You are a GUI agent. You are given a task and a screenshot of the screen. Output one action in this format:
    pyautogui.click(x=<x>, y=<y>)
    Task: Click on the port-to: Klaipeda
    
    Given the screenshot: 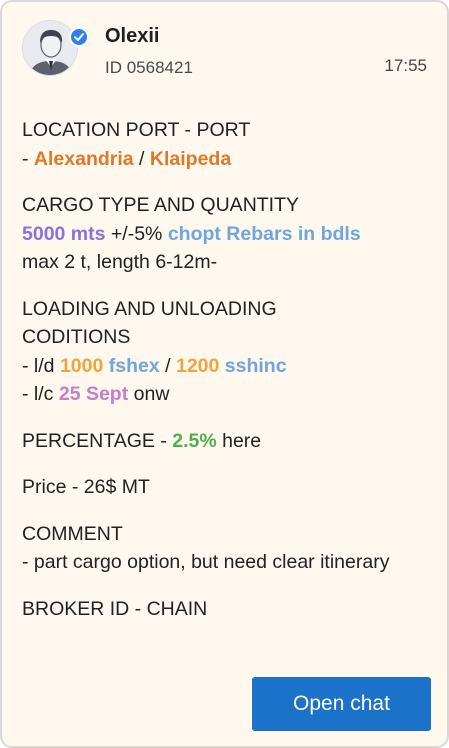 What is the action you would take?
    pyautogui.click(x=190, y=158)
    